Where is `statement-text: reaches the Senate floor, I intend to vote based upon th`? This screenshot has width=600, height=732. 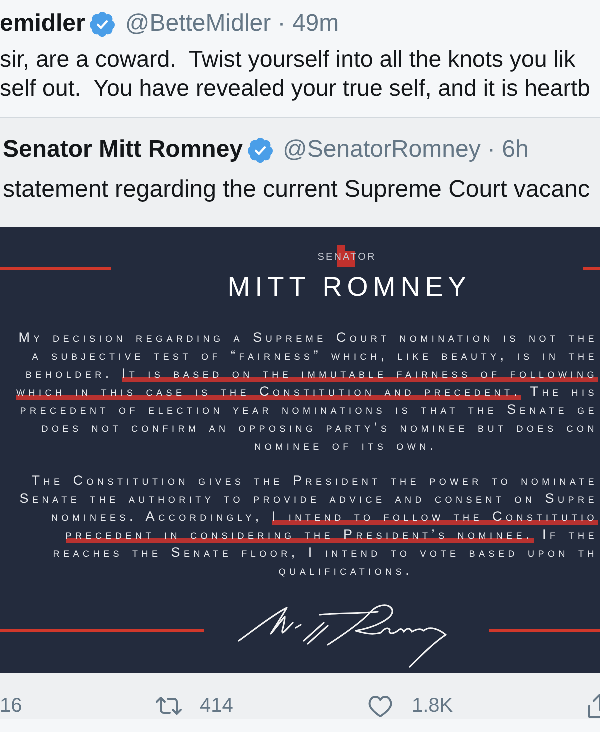
statement-text: reaches the Senate floor, I intend to vote based upon th is located at coordinates (325, 553).